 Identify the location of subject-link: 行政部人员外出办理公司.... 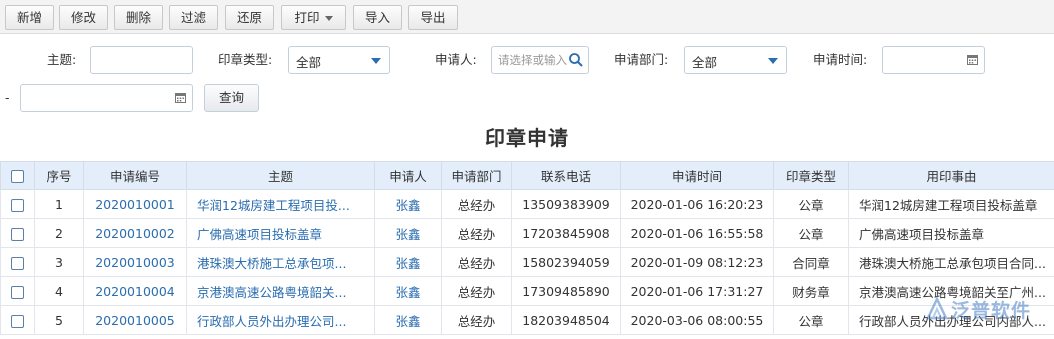
(280, 320).